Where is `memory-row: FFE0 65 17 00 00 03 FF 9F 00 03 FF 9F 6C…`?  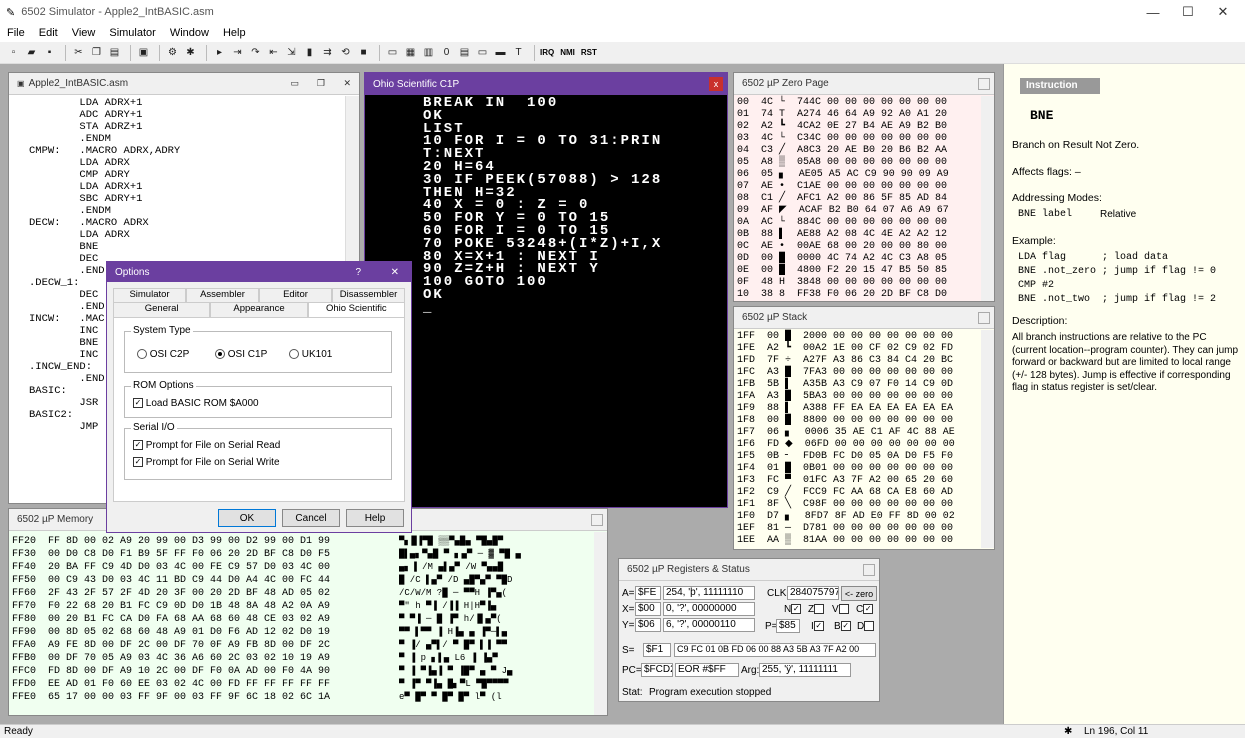 memory-row: FFE0 65 17 00 00 03 FF 9F 00 03 FF 9F 6C… is located at coordinates (171, 697).